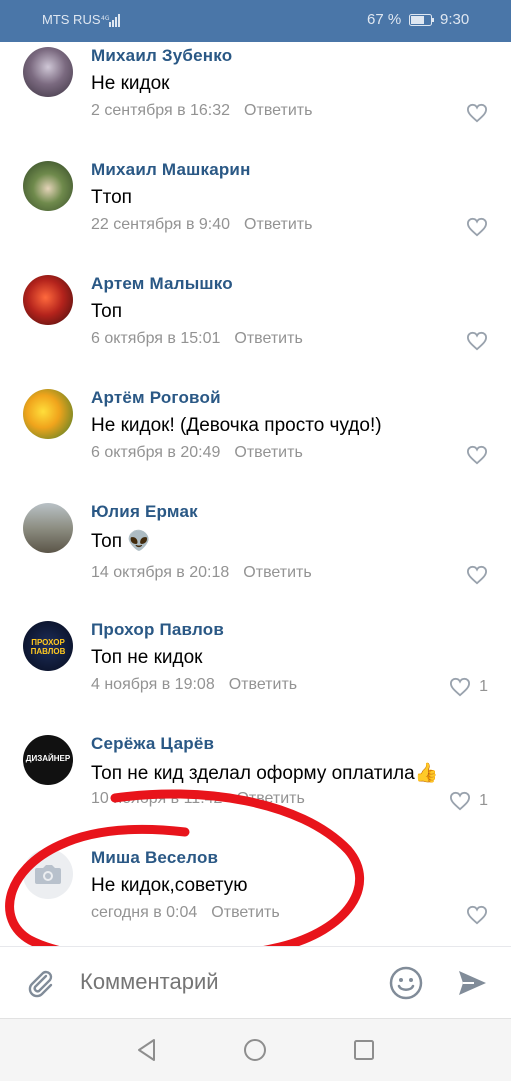 This screenshot has height=1081, width=511. What do you see at coordinates (106, 311) in the screenshot?
I see `comment-text: Топ` at bounding box center [106, 311].